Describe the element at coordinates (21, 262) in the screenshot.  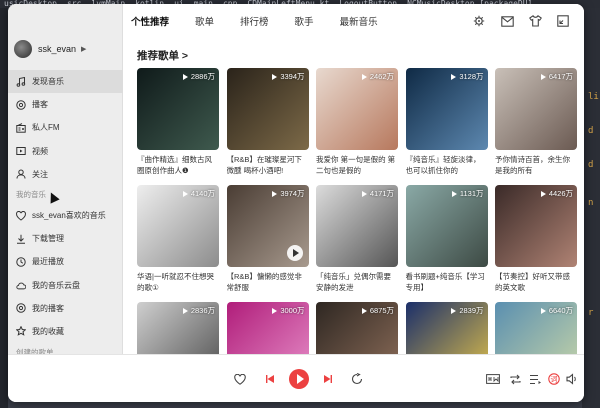
I see `clock-icon` at that location.